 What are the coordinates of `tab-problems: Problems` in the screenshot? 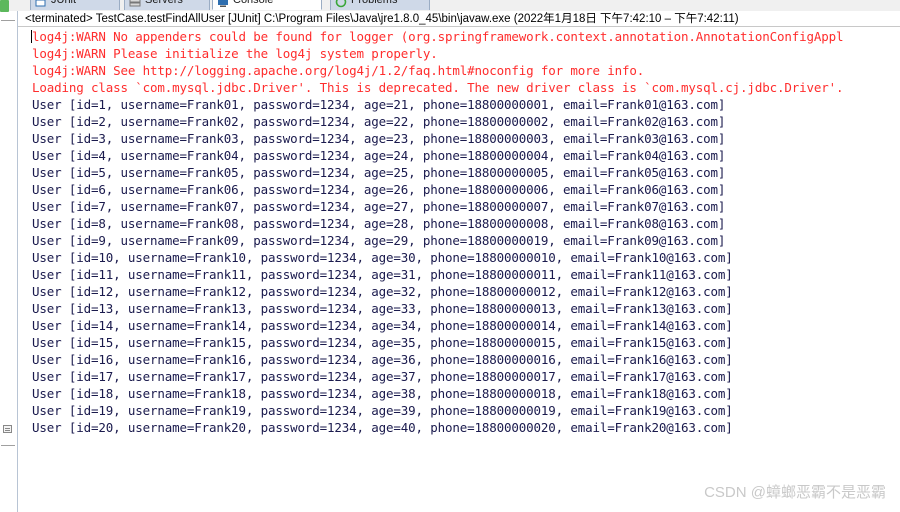 It's located at (380, 5).